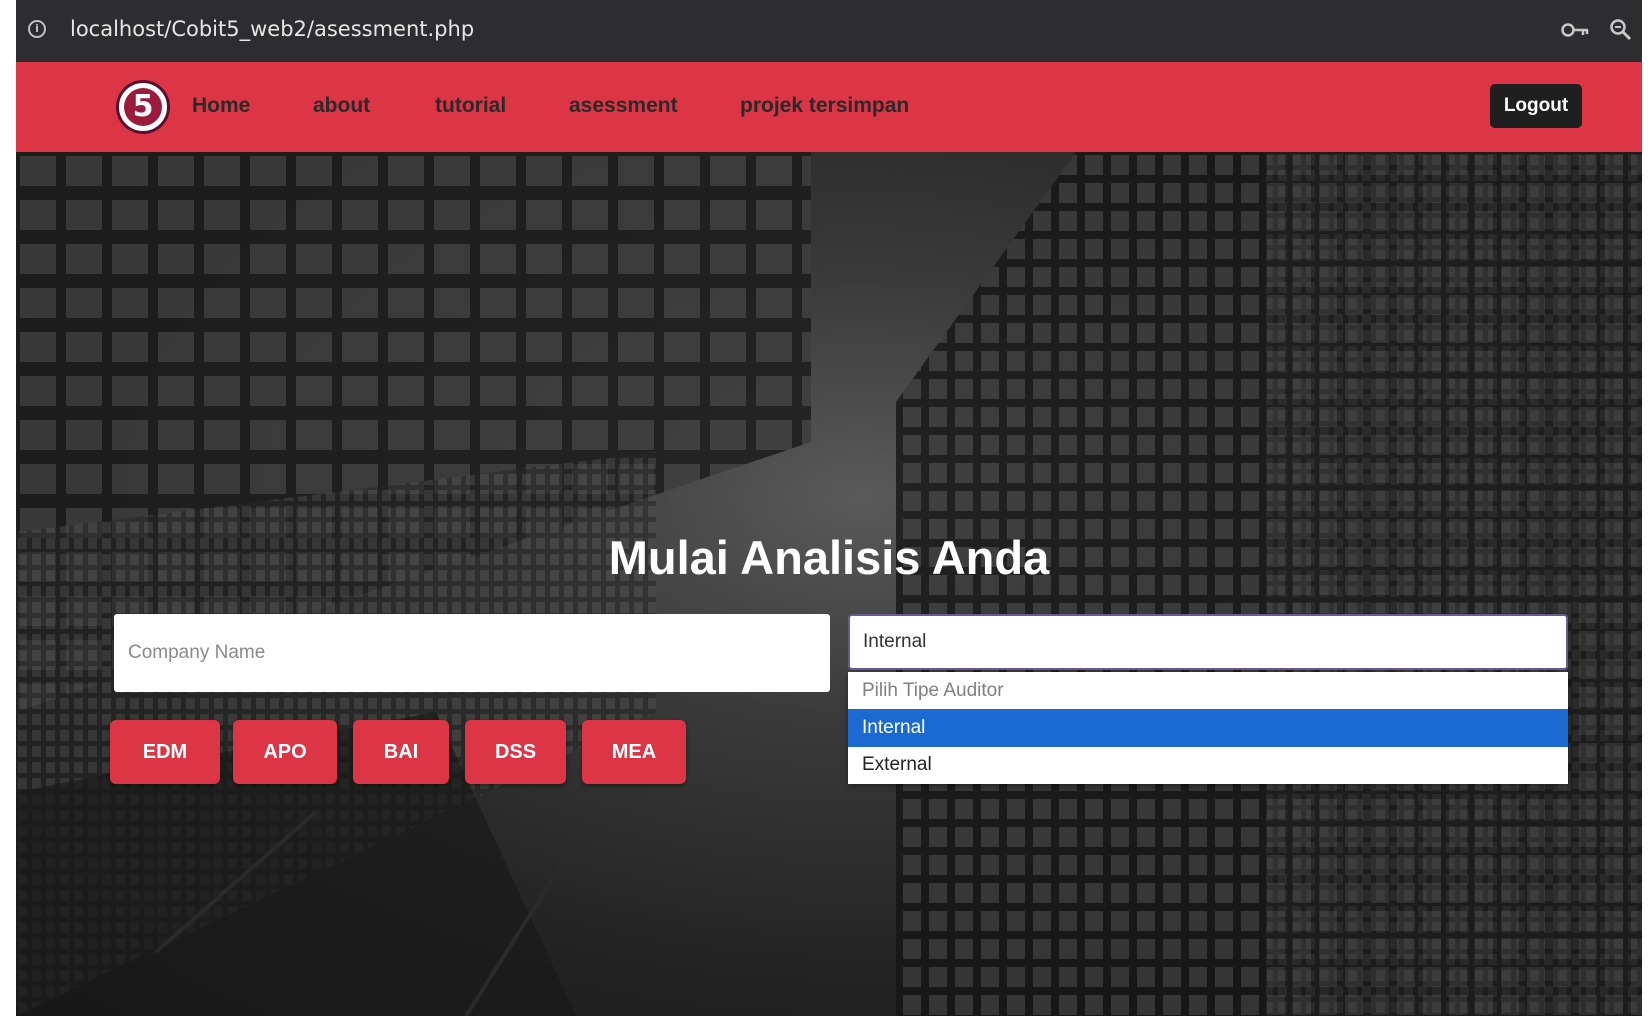 The image size is (1650, 1028). I want to click on nav-link-asessment: asessment, so click(623, 106).